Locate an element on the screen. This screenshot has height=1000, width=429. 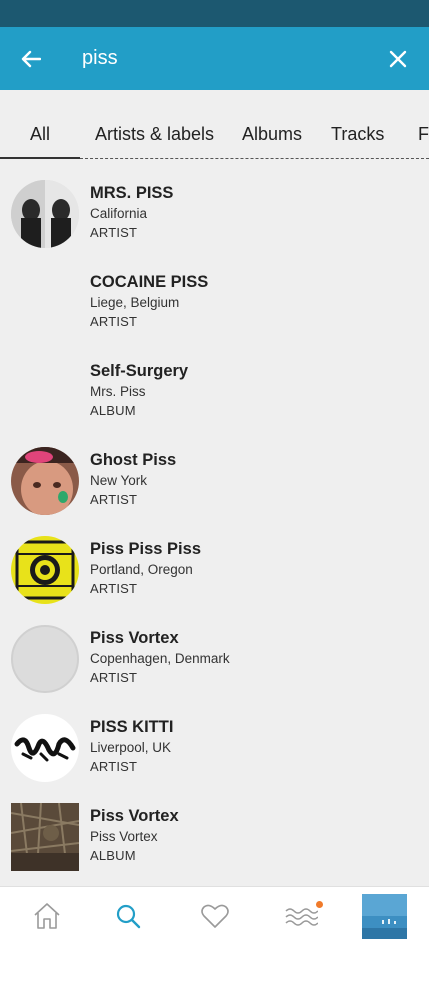
bottom-nav is located at coordinates (214, 916).